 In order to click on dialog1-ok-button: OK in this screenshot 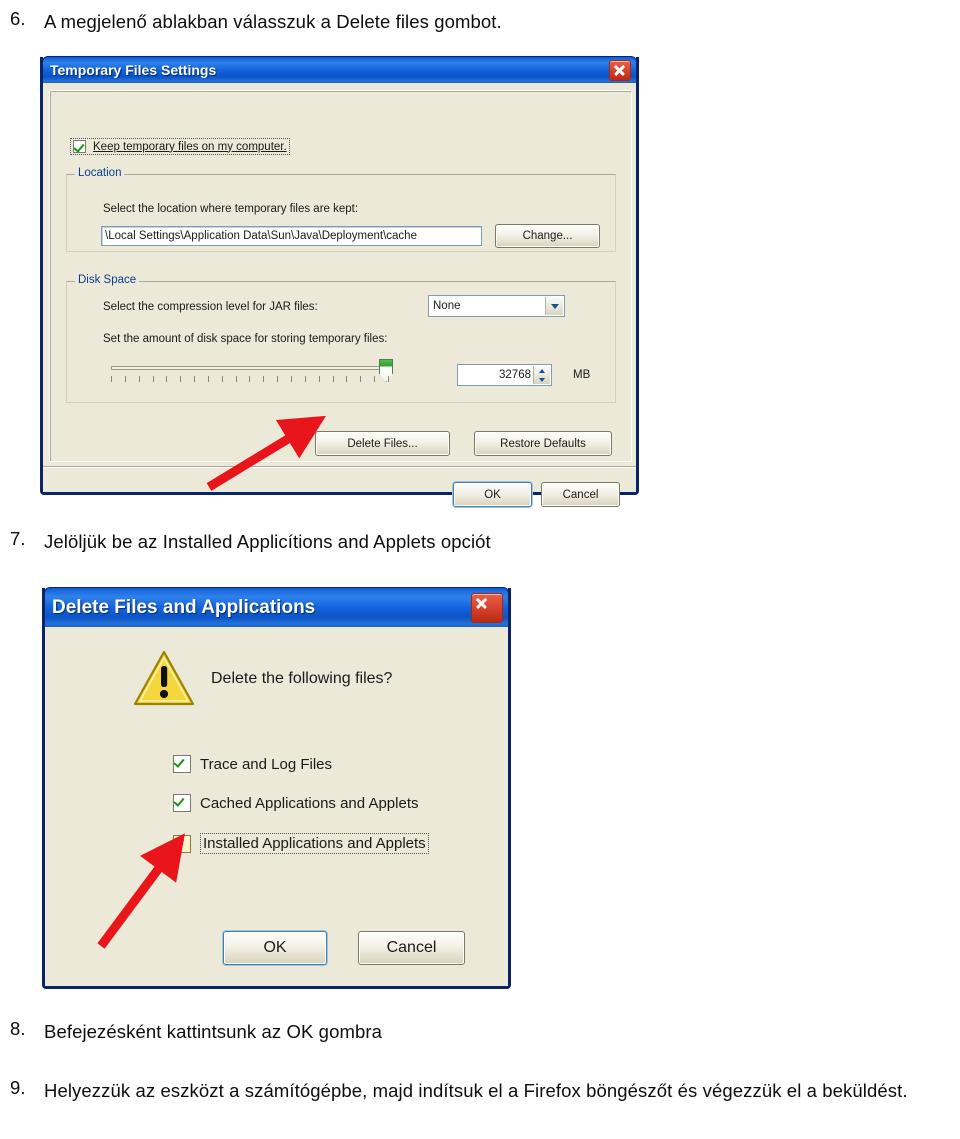, I will do `click(492, 494)`.